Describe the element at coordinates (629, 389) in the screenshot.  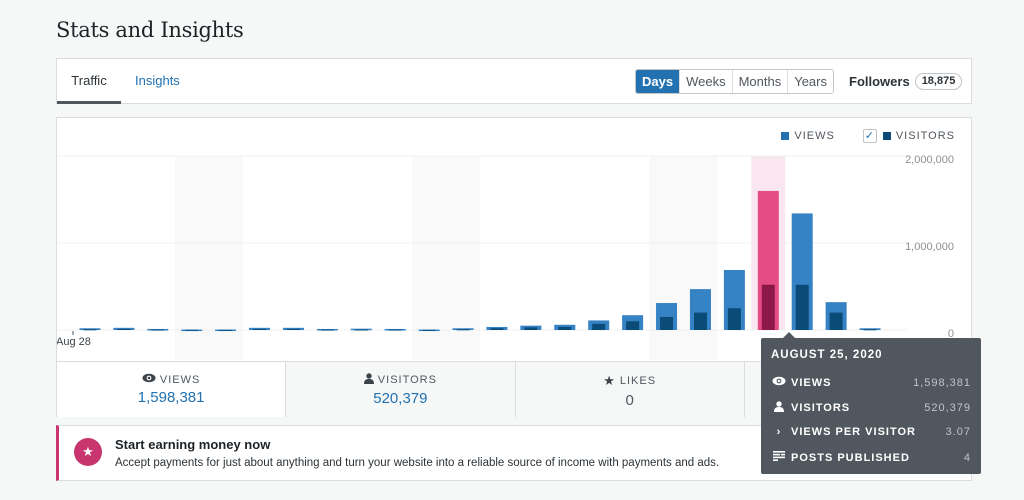
I see `stat-likes: ★ LIKES 0` at that location.